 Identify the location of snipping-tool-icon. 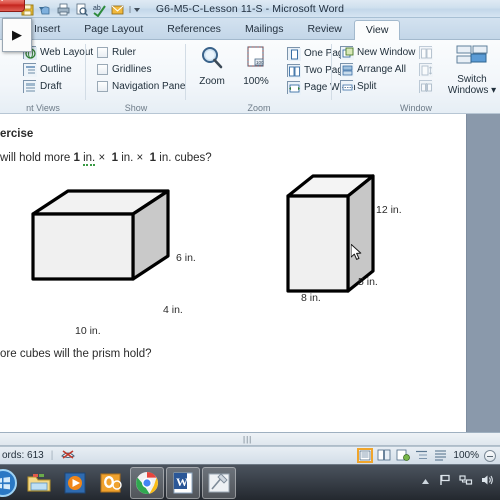
(219, 482).